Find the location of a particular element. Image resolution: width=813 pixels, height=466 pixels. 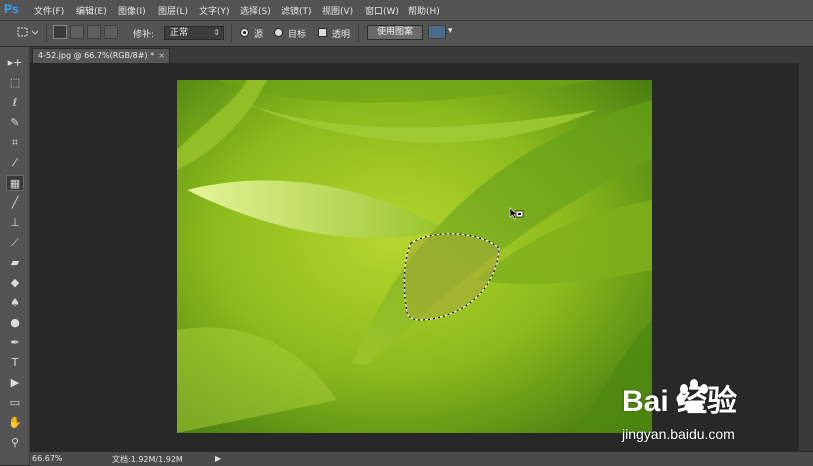

select-arrow-icon: ⇕ is located at coordinates (216, 32).